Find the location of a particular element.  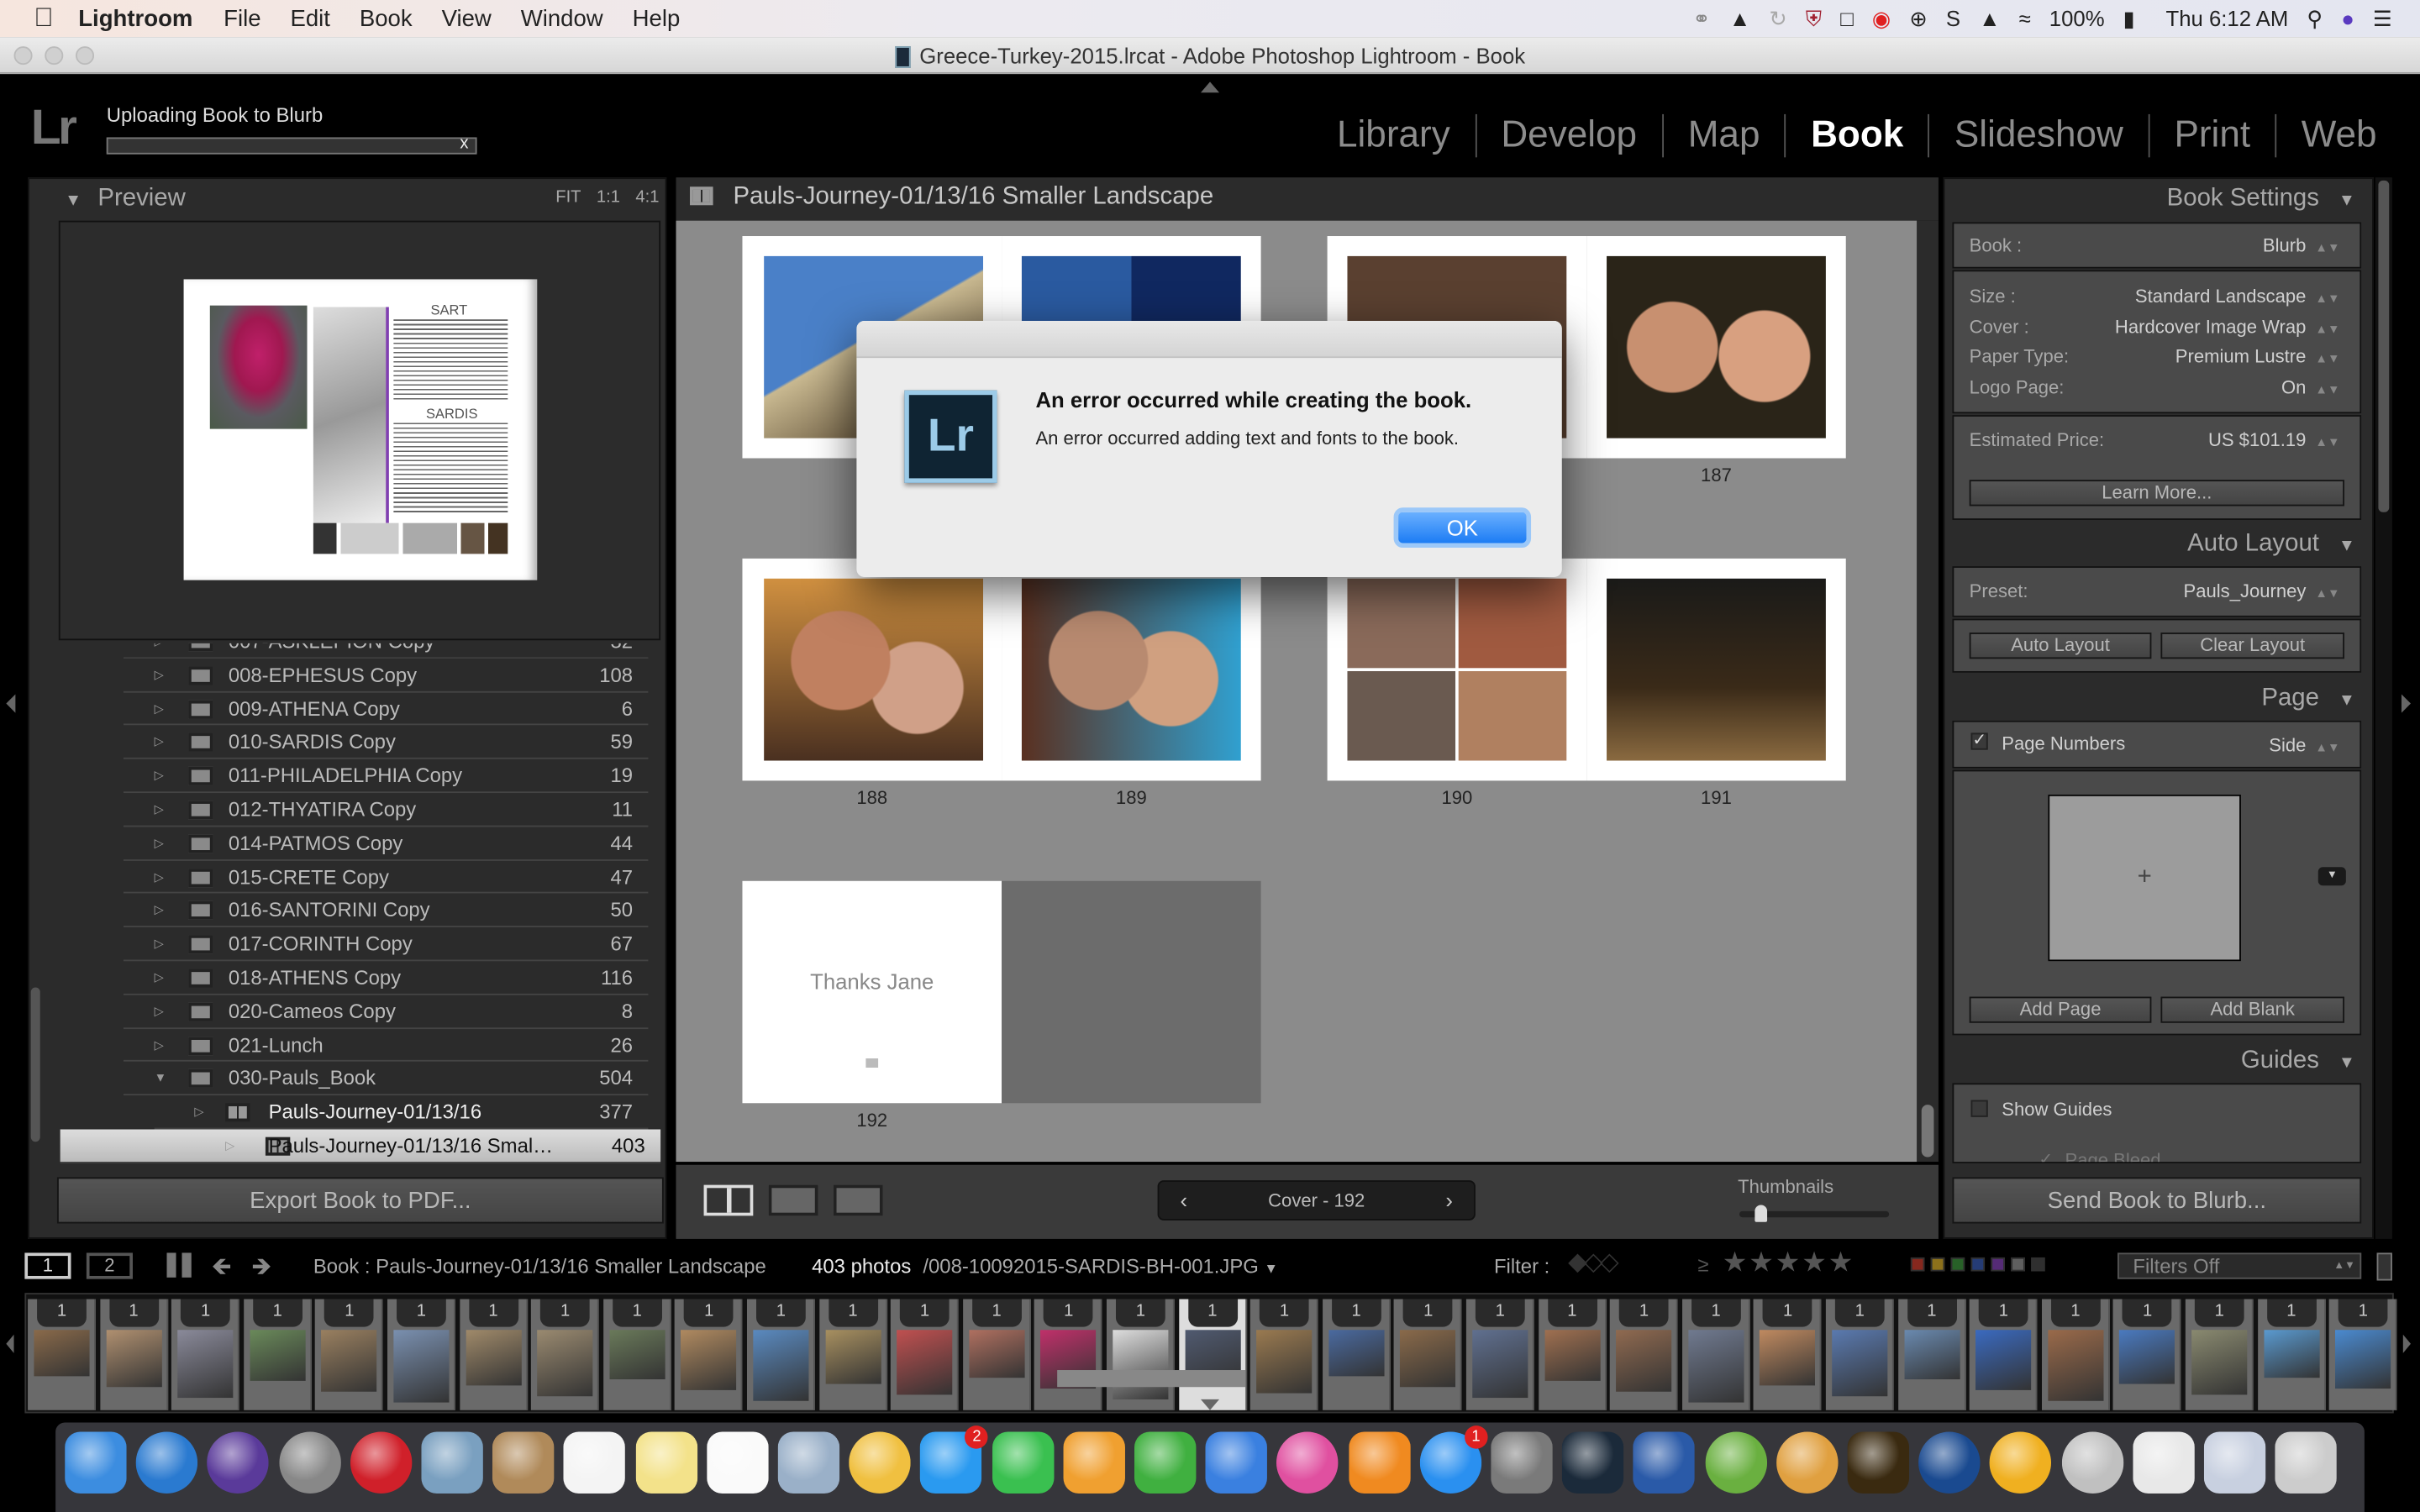

ok-button: OK is located at coordinates (1463, 528).